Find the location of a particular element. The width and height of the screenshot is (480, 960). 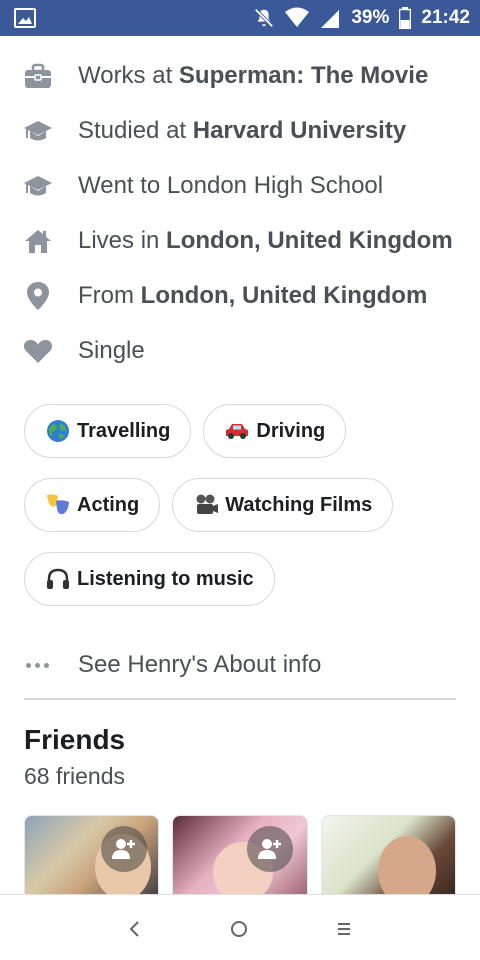

signal-icon is located at coordinates (330, 18).